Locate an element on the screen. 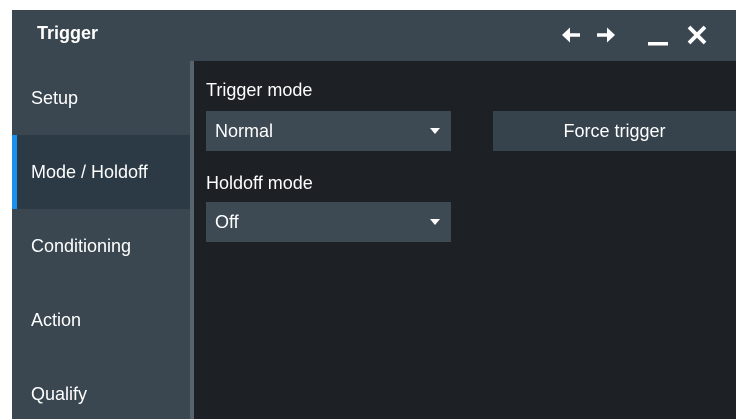 The width and height of the screenshot is (736, 419). sidebar-item-action: Action is located at coordinates (101, 320).